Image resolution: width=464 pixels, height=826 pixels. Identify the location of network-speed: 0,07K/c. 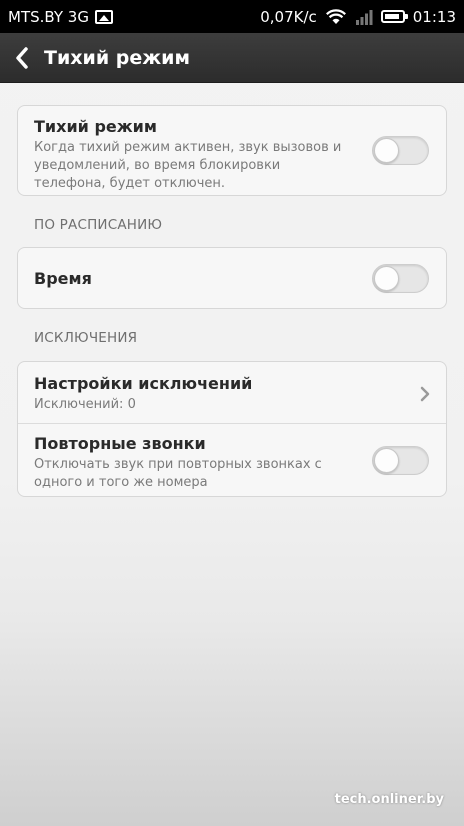
(288, 16).